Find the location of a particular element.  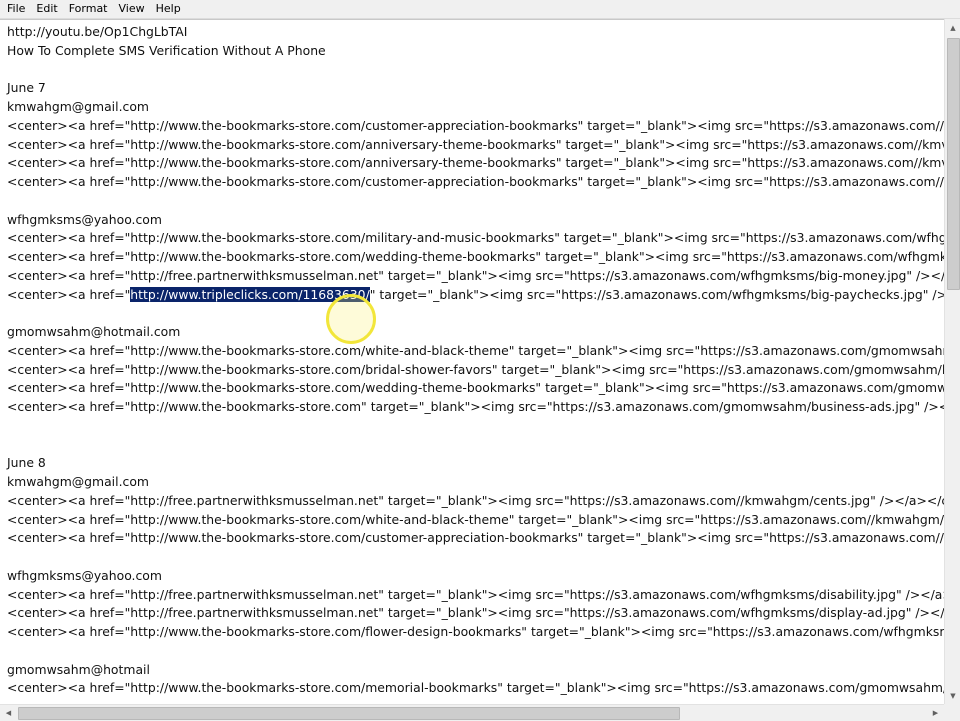

text-line: http://youtu.be/Op1ChgLbTAI is located at coordinates (475, 32).